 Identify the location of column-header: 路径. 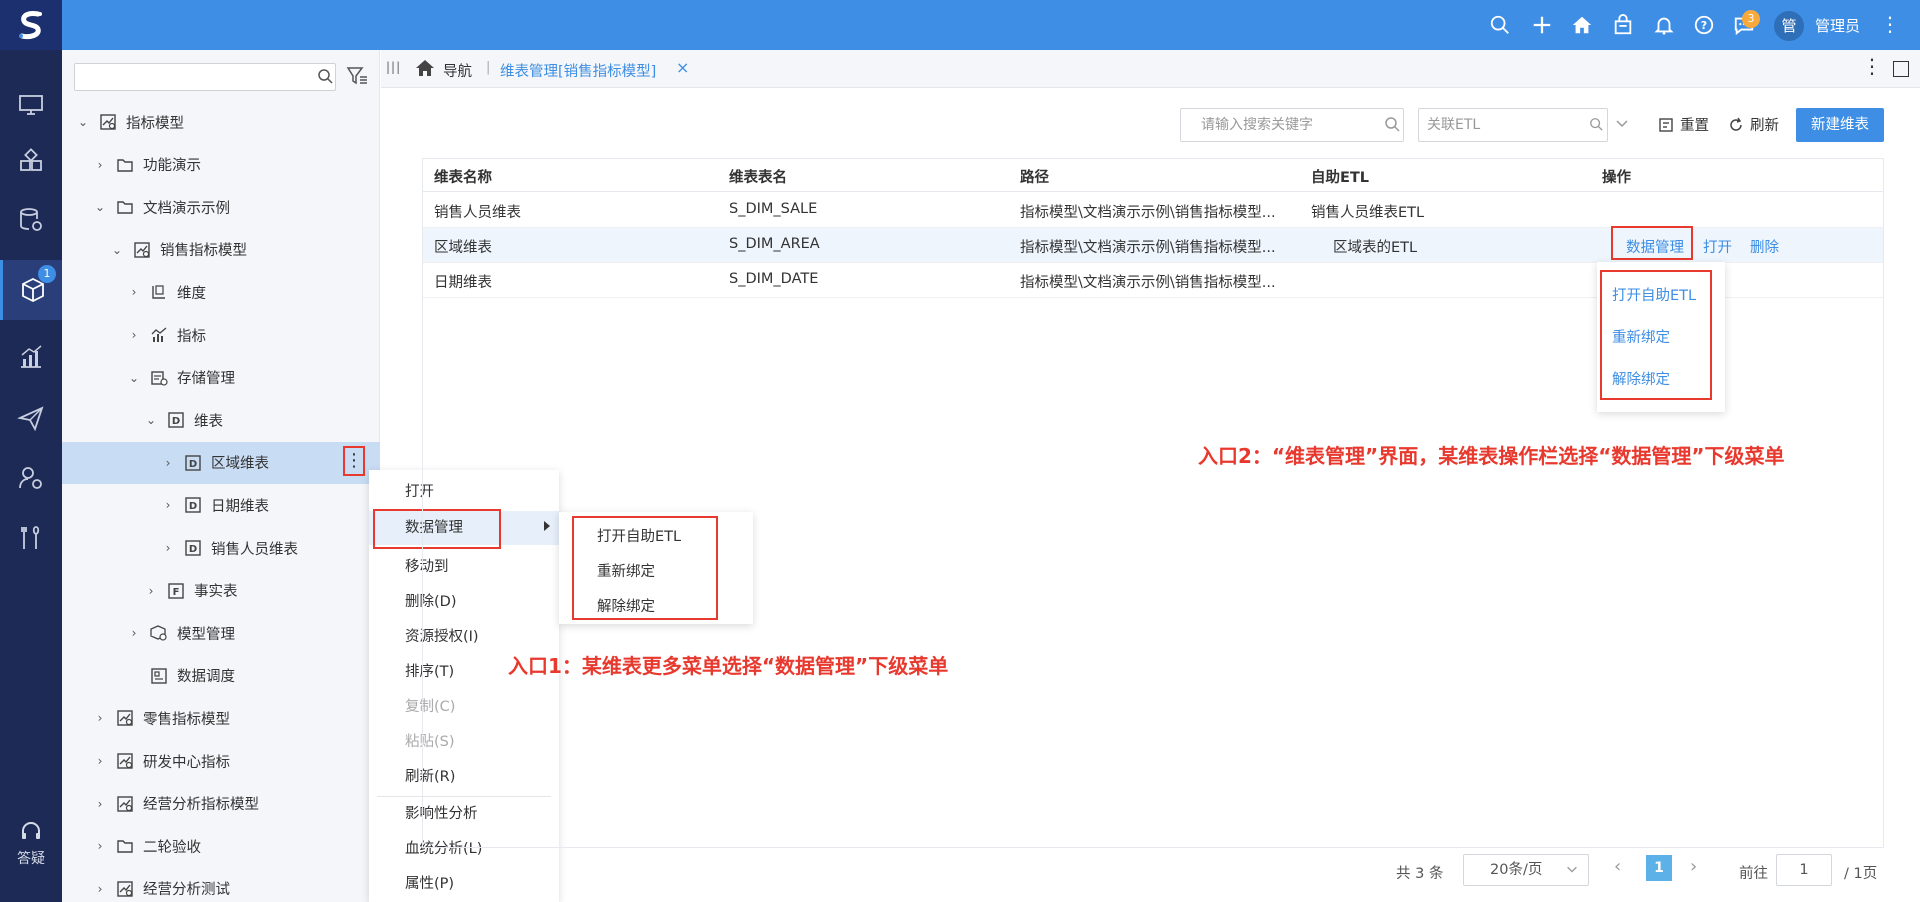
(1034, 178).